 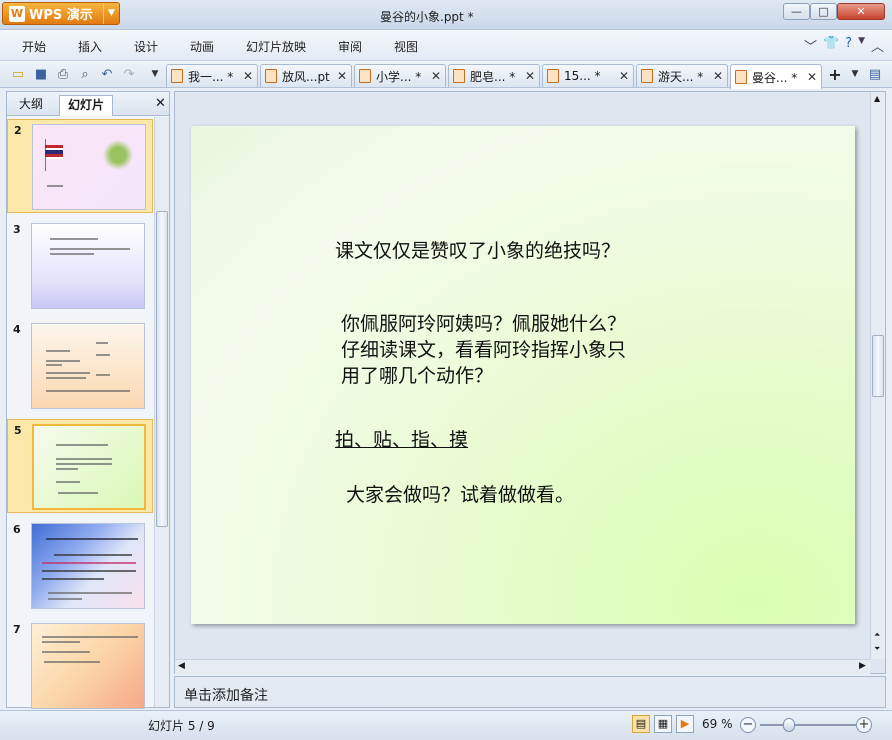 I want to click on slide-text-line: 用了哪几个动作？, so click(x=417, y=376).